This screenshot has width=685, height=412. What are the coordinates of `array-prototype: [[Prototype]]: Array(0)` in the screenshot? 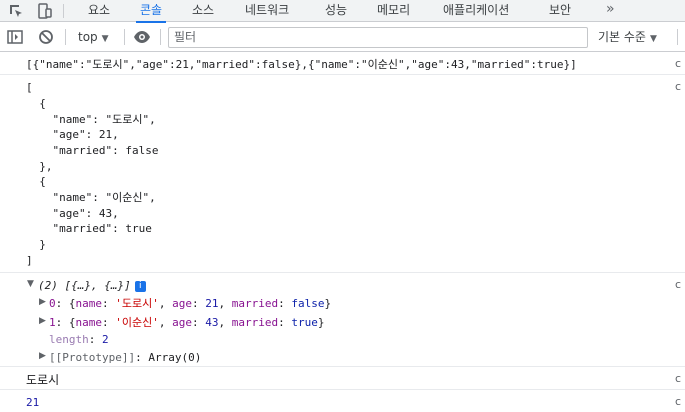 It's located at (125, 358).